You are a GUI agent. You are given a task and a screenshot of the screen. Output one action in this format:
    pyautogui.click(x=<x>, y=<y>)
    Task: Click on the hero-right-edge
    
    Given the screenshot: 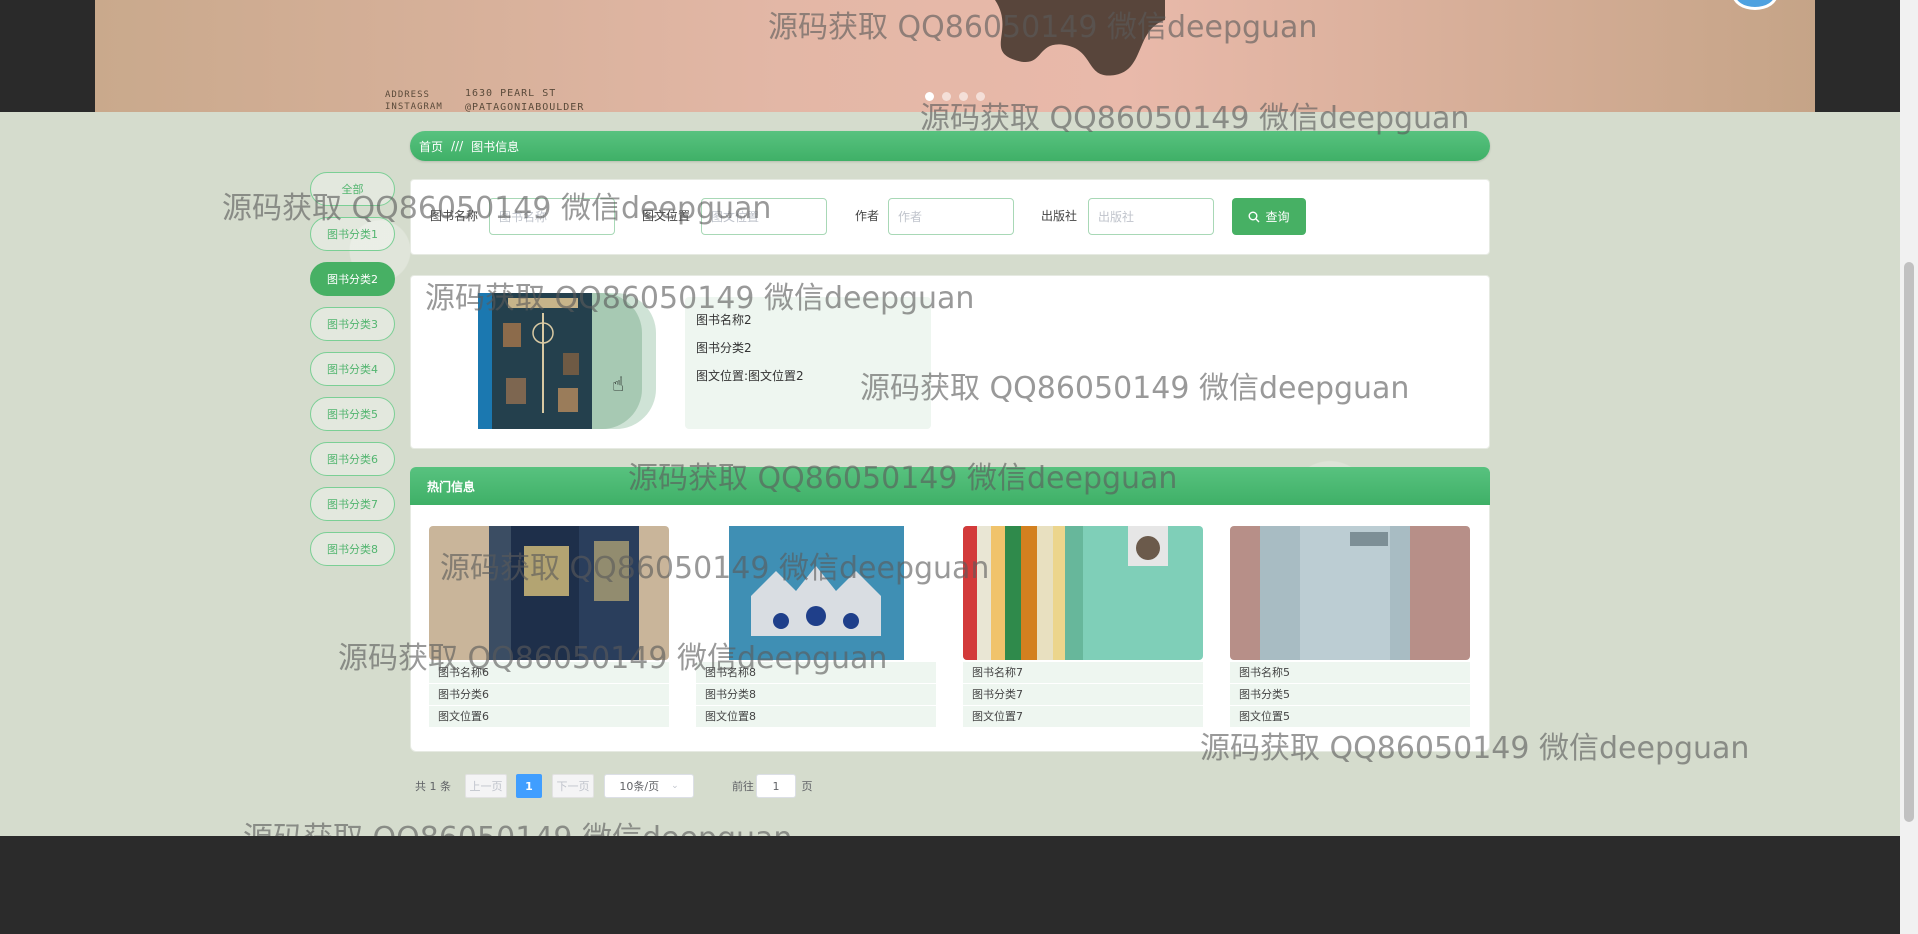 What is the action you would take?
    pyautogui.click(x=1857, y=56)
    